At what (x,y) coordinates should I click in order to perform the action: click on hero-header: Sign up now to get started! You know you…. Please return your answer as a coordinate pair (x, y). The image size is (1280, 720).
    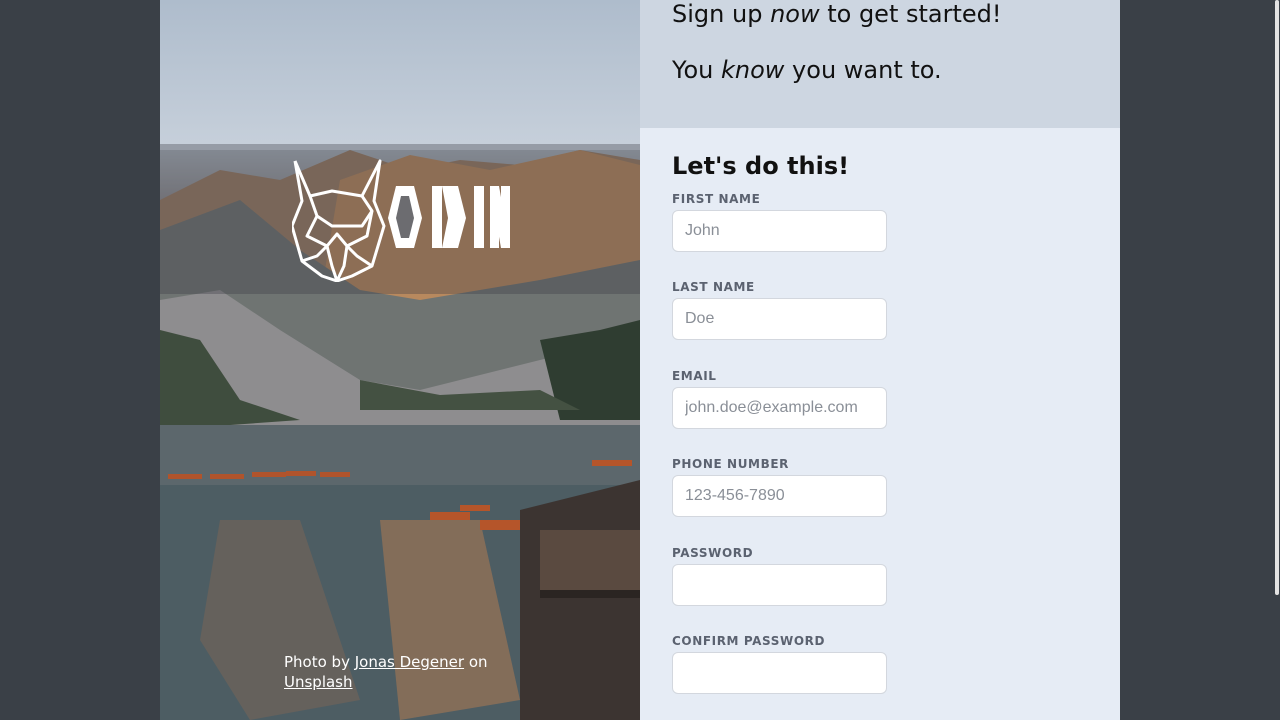
    Looking at the image, I should click on (880, 64).